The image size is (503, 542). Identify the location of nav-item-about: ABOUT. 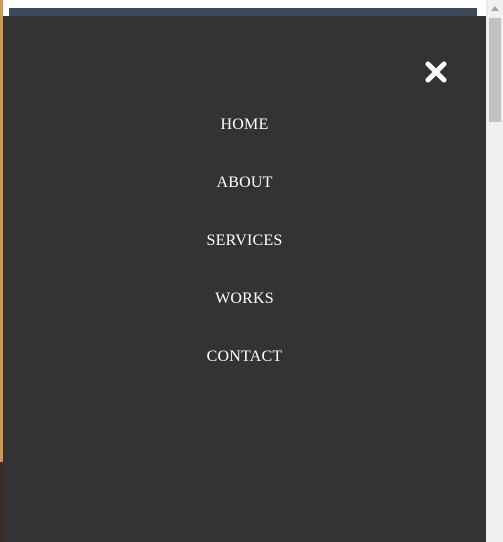
(244, 201).